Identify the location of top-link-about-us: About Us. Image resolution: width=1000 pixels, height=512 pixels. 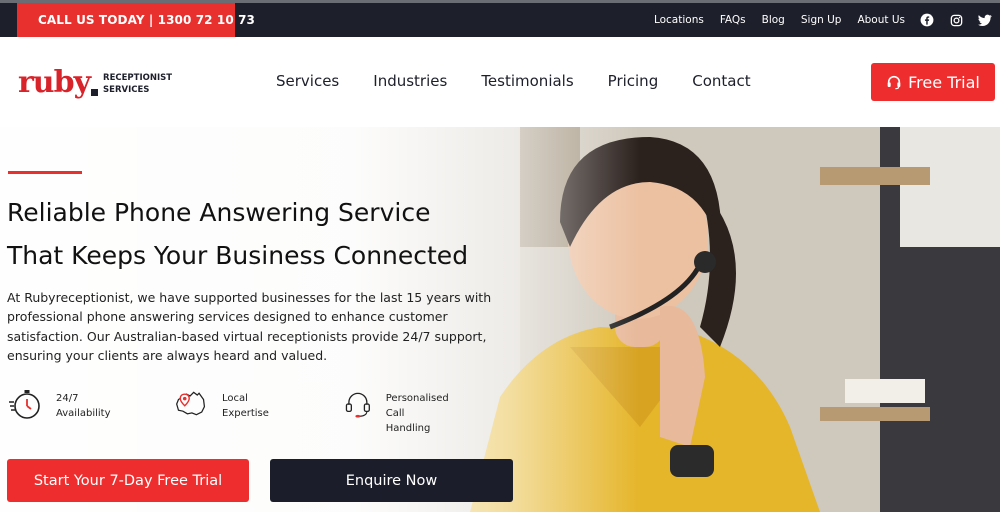
(881, 20).